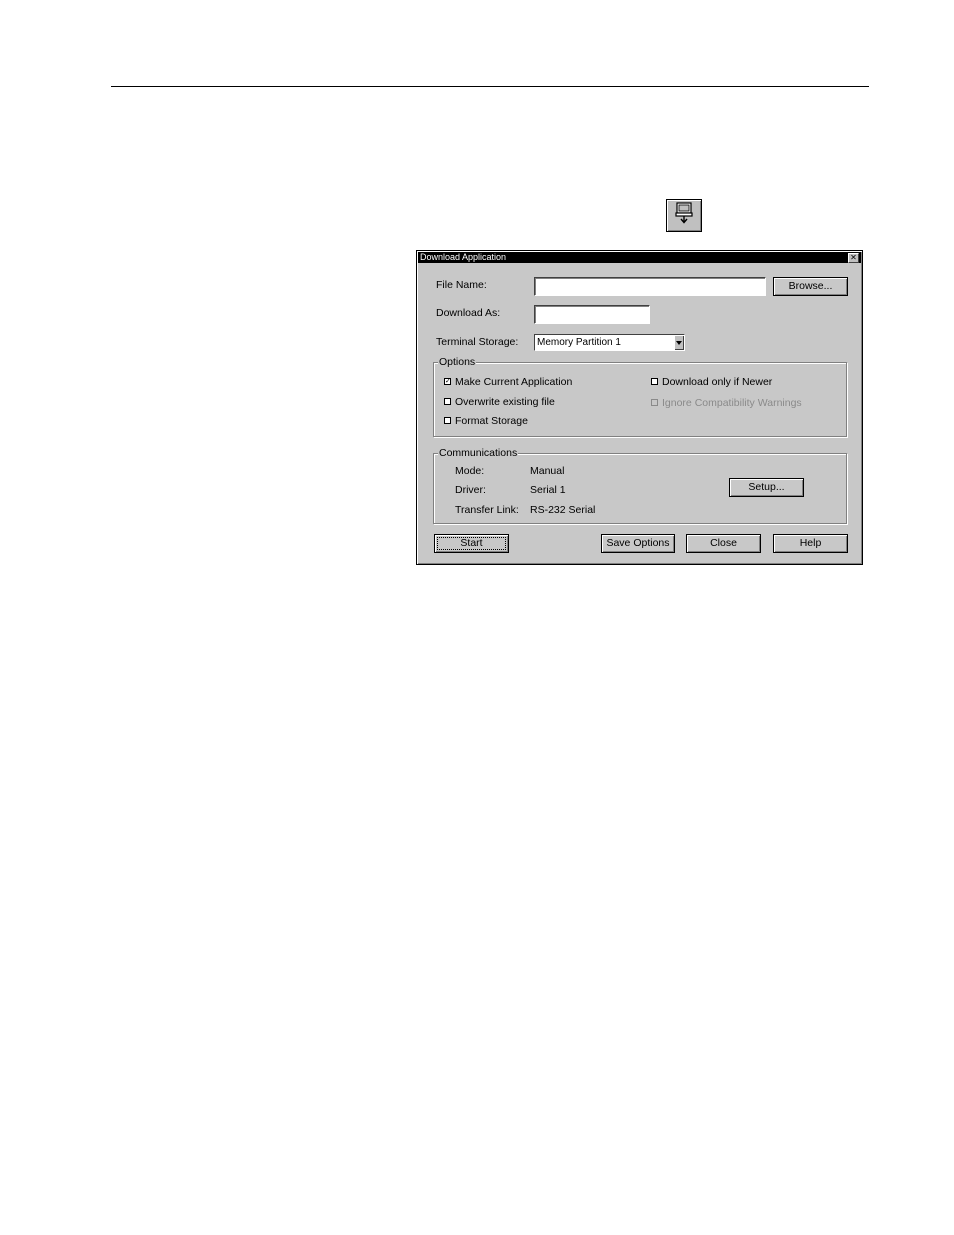 Image resolution: width=954 pixels, height=1235 pixels. I want to click on make-current-label: Make Current Application, so click(513, 382).